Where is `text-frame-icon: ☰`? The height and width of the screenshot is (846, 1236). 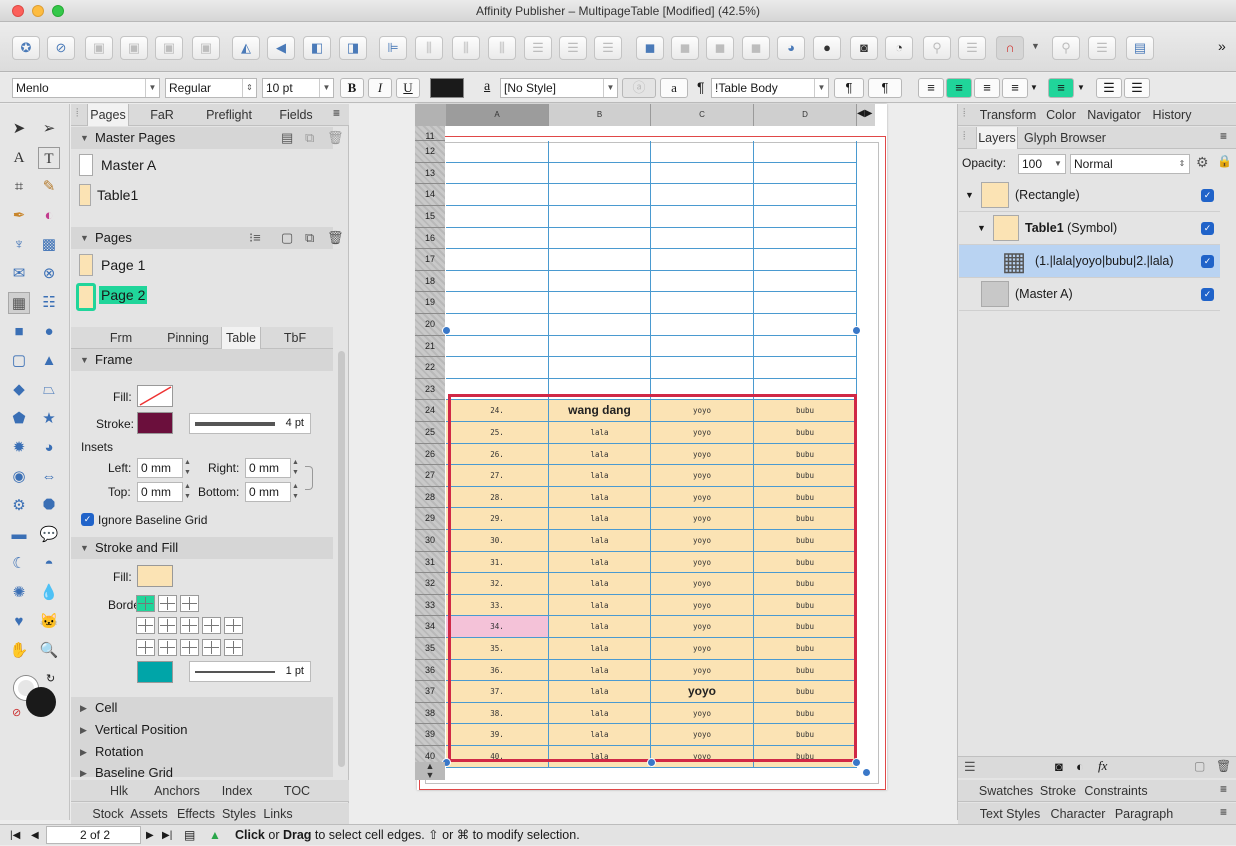
text-frame-icon: ☰ is located at coordinates (1102, 48).